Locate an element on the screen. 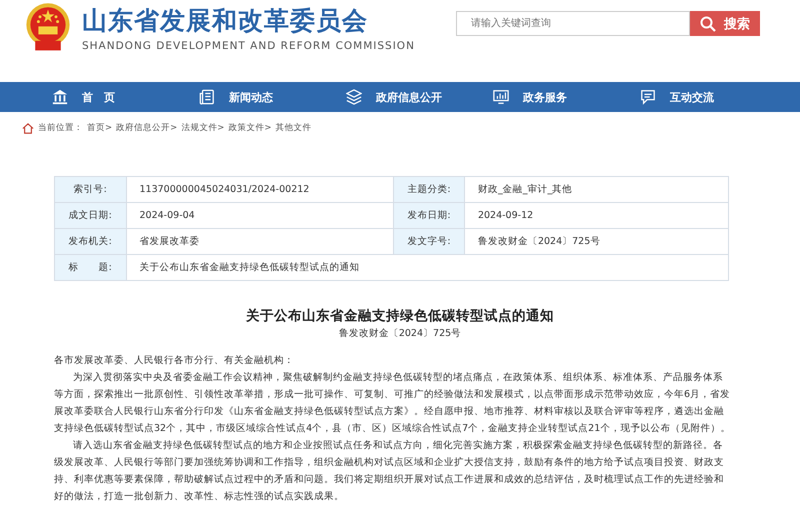 This screenshot has height=524, width=800. home-icon is located at coordinates (28, 128).